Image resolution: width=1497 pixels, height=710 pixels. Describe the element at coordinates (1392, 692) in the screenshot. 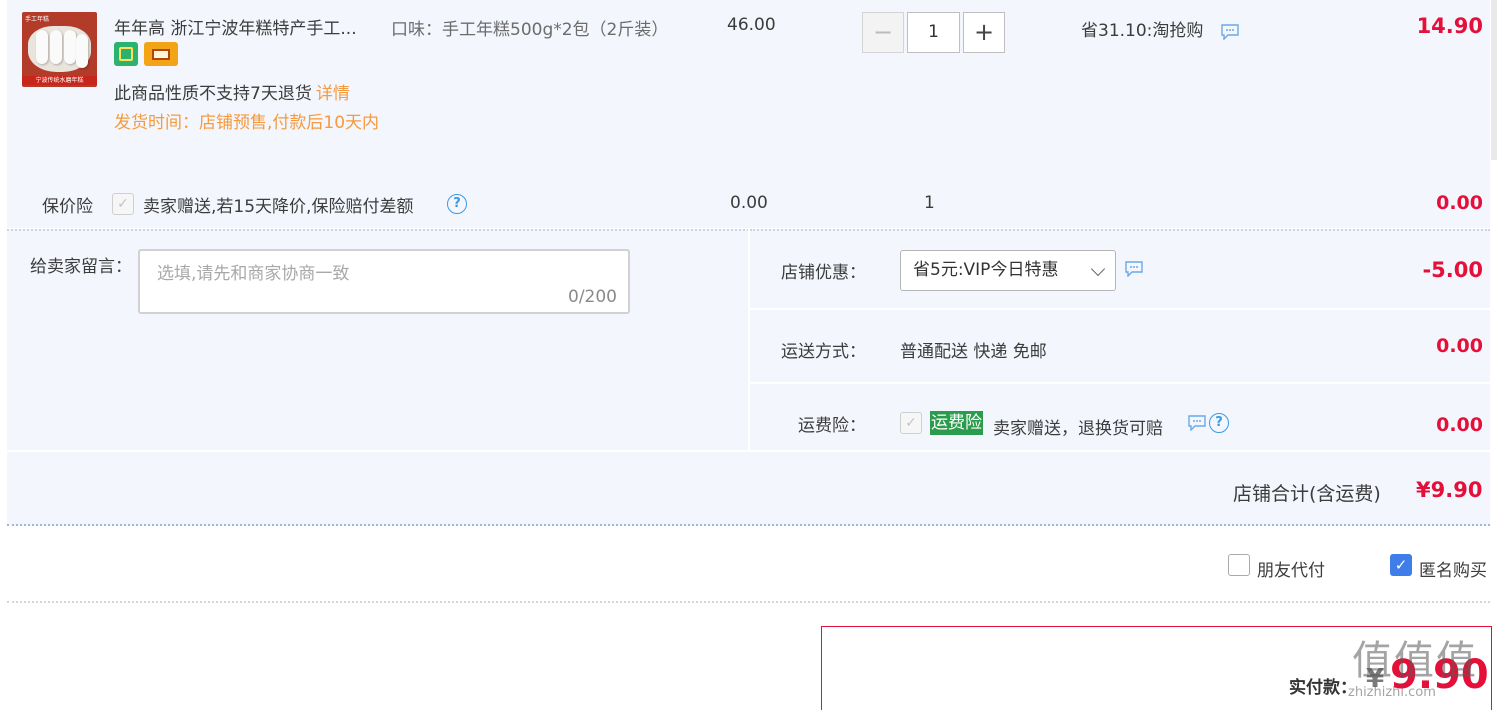

I see `watermark-site: zhizhizhi.com` at that location.